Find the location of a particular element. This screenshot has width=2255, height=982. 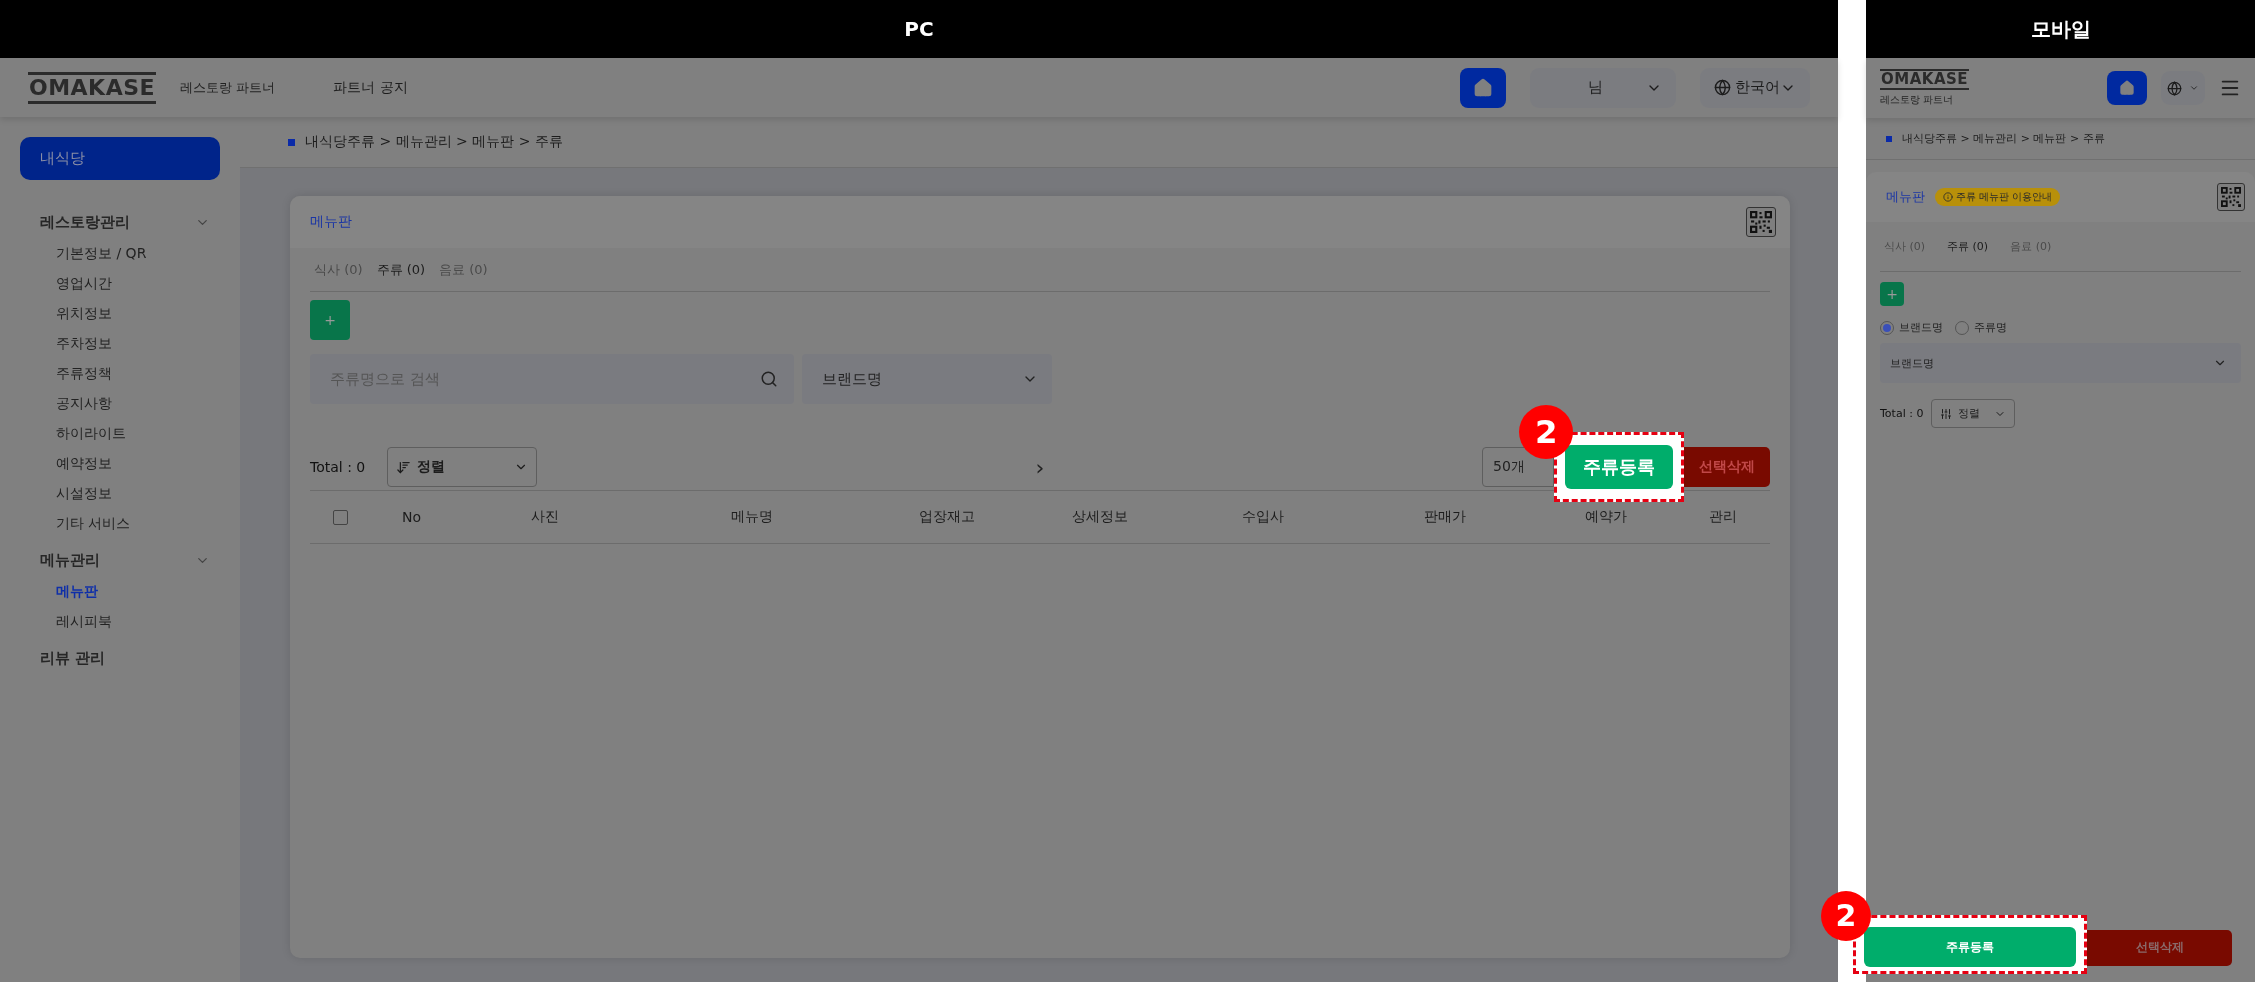

search-type-radio: 주류명 is located at coordinates (1981, 327).